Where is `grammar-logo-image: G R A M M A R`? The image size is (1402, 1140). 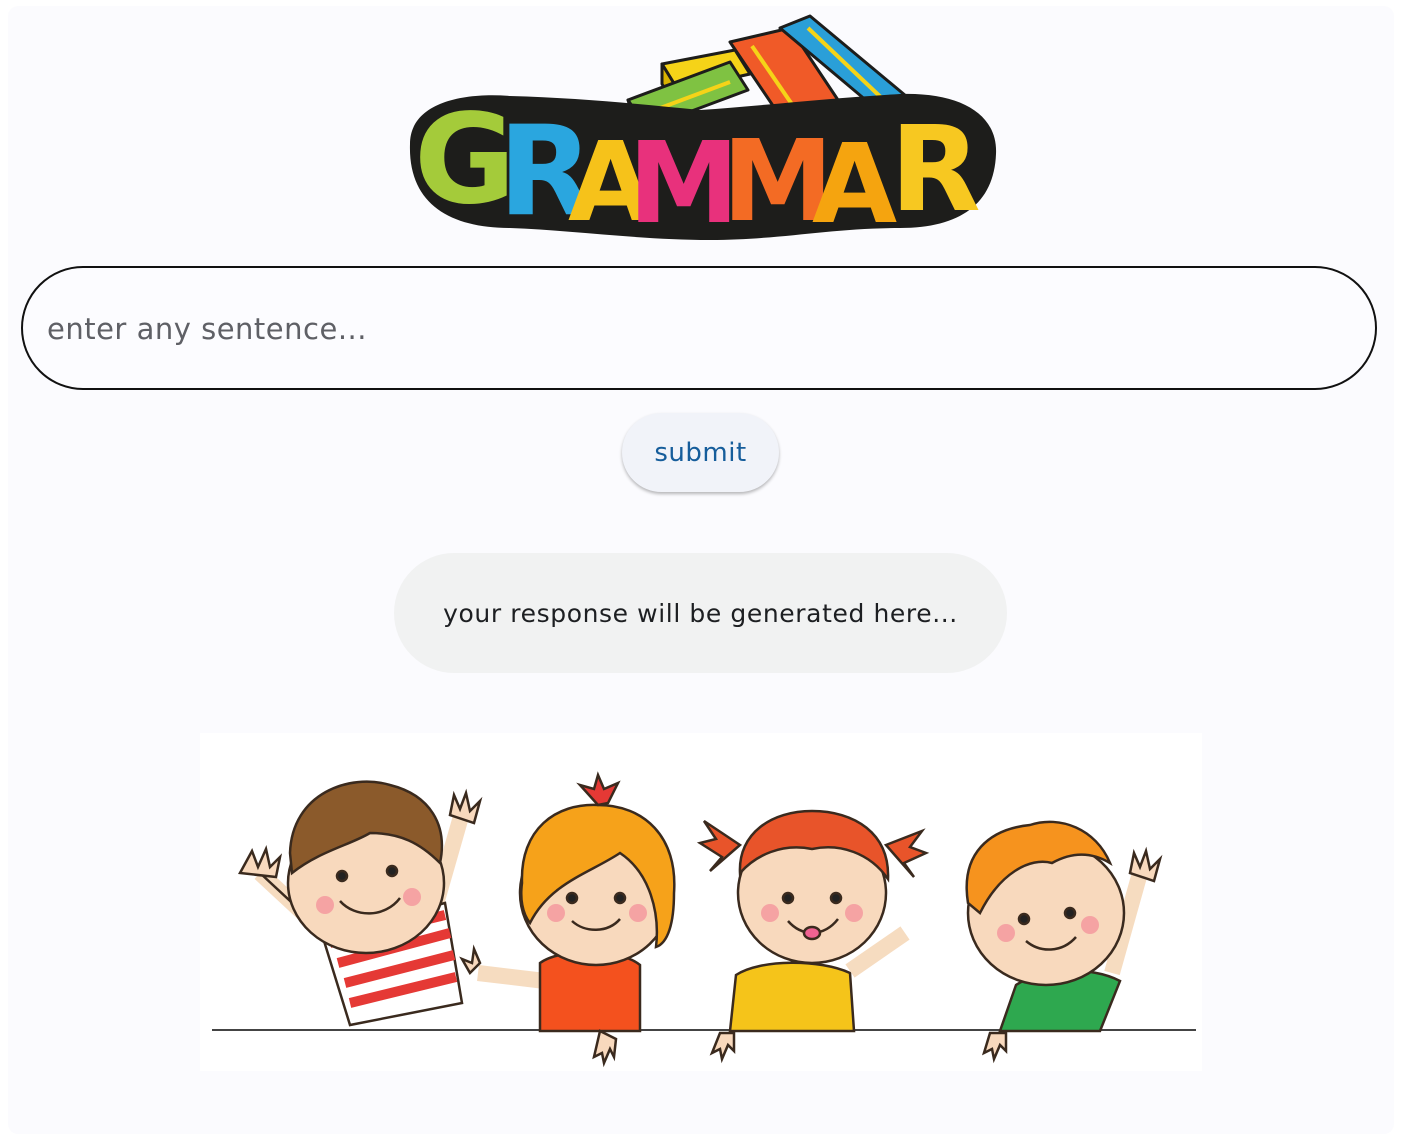
grammar-logo-image: G R A M M A R is located at coordinates (703, 131).